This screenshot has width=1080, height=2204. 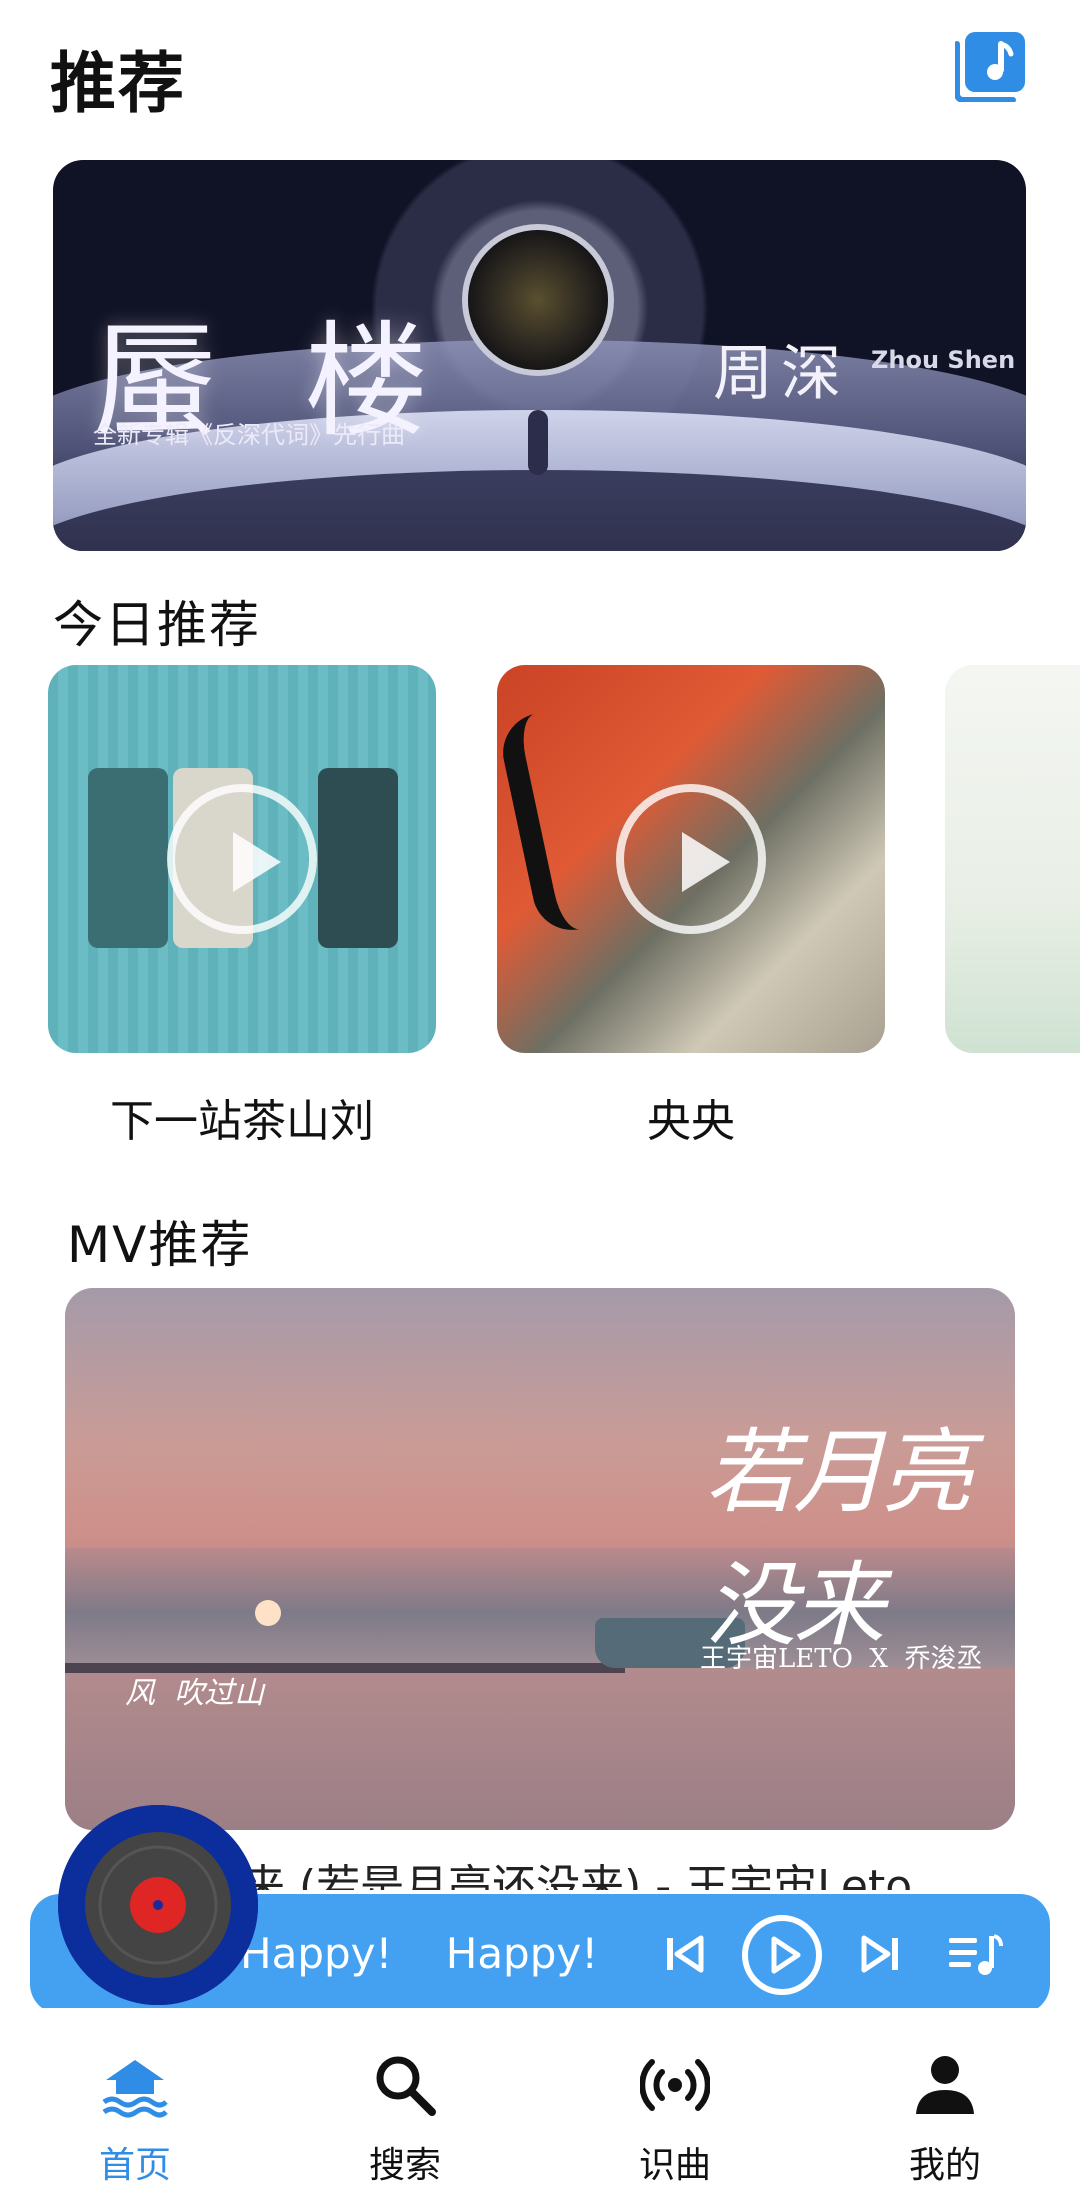 What do you see at coordinates (405, 2085) in the screenshot?
I see `search-icon` at bounding box center [405, 2085].